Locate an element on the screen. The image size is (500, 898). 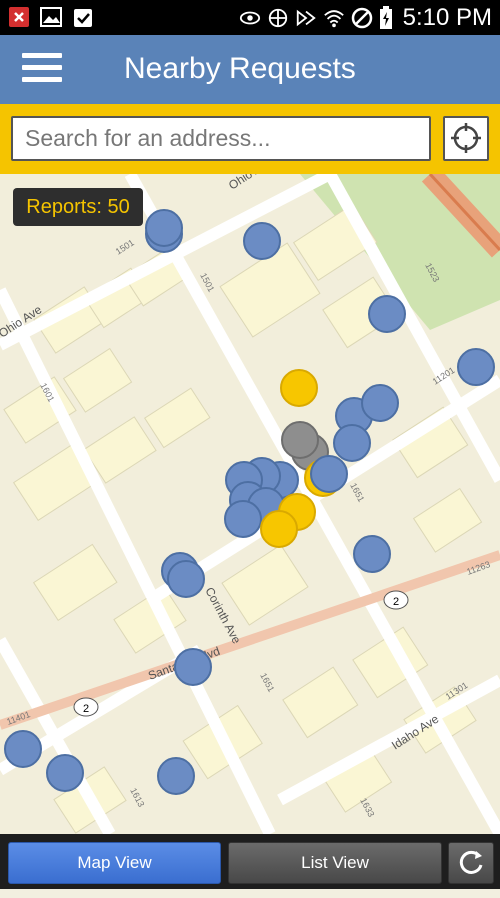
refresh-button is located at coordinates (471, 863).